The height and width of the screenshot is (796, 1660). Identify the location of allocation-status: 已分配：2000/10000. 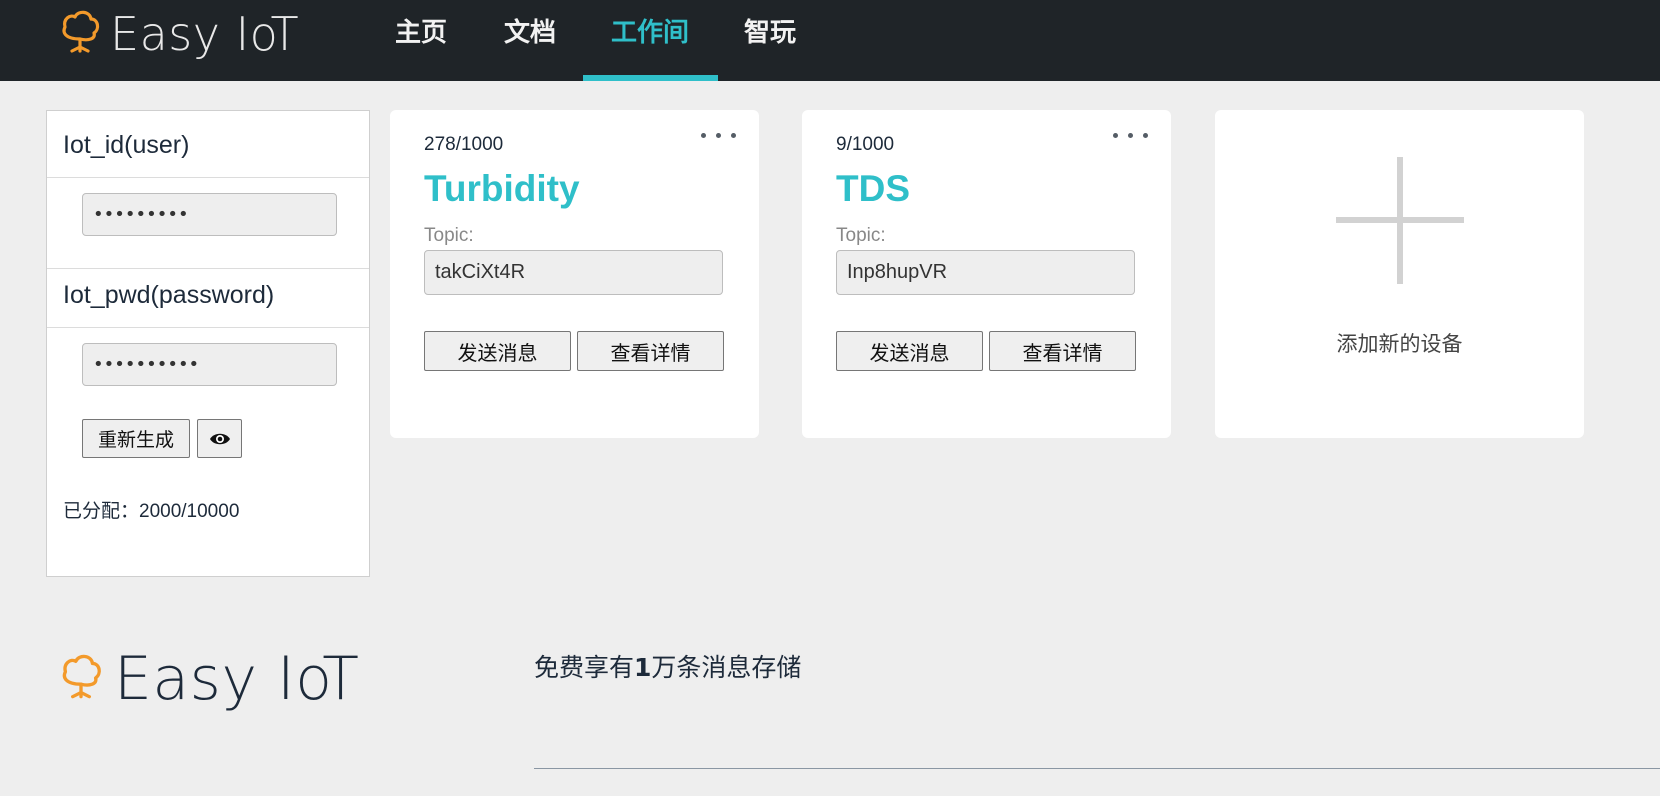
(151, 511).